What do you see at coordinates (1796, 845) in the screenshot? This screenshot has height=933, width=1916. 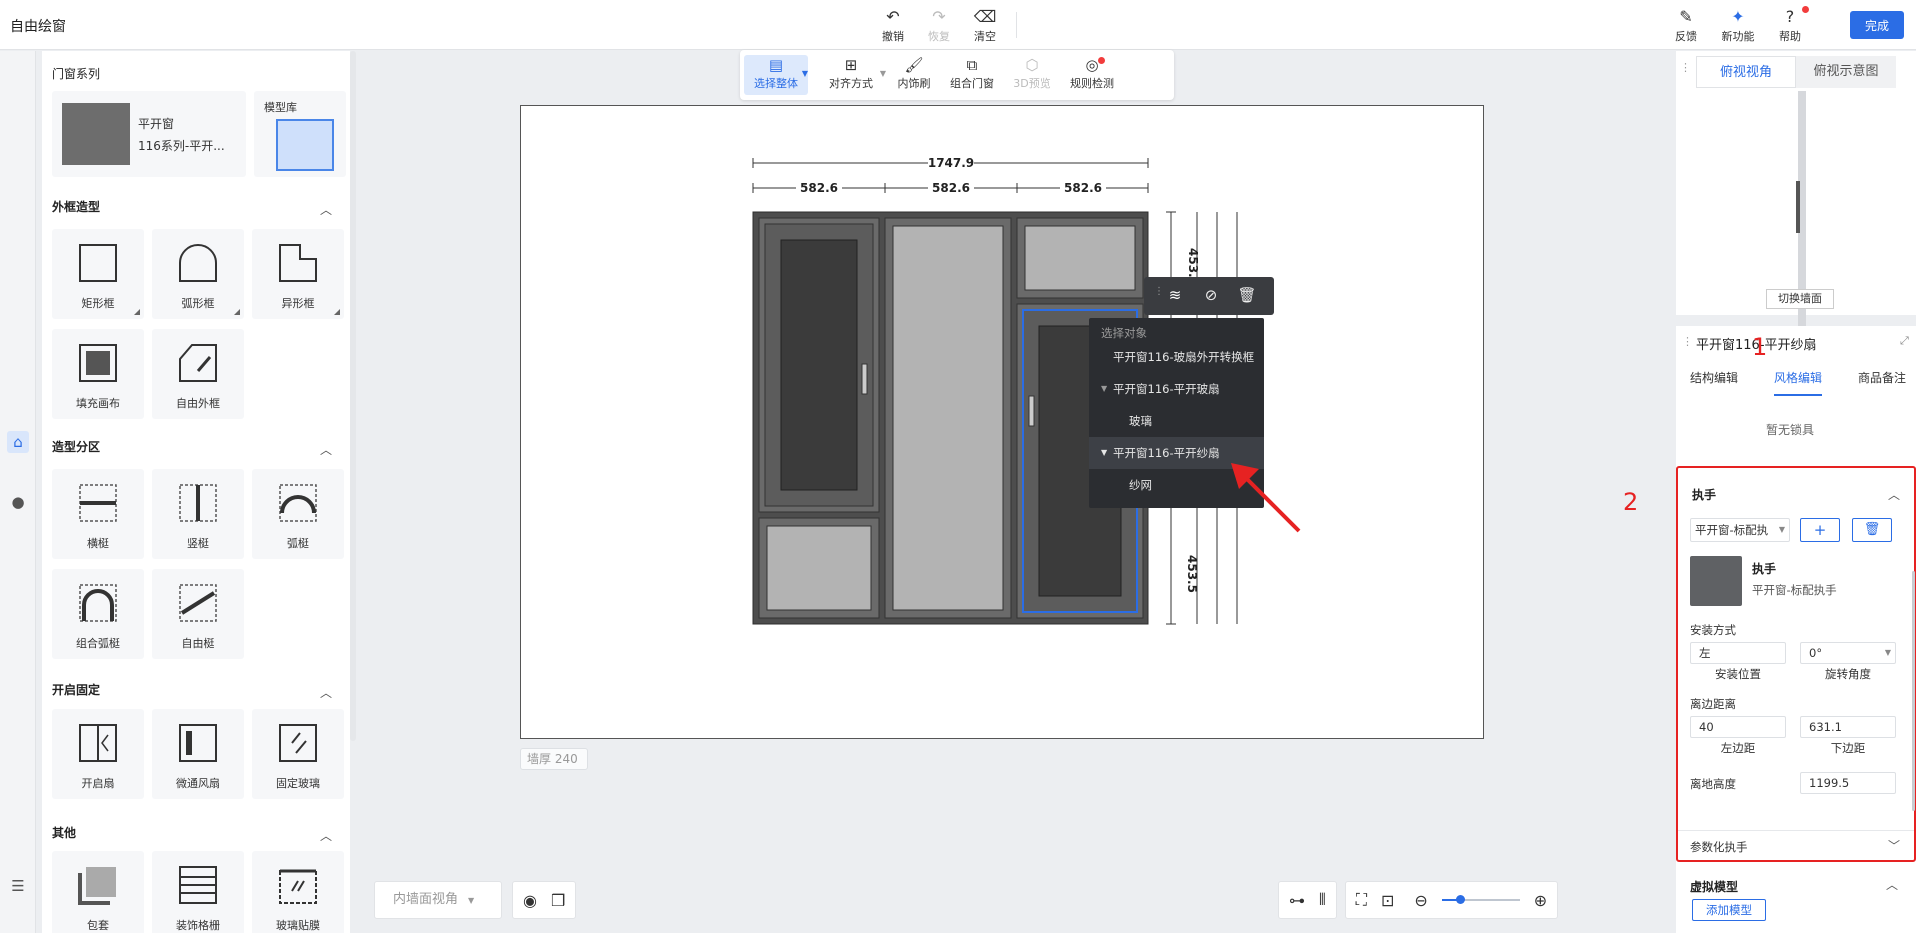 I see `param-handle-row: 参数化执手 ﹀` at bounding box center [1796, 845].